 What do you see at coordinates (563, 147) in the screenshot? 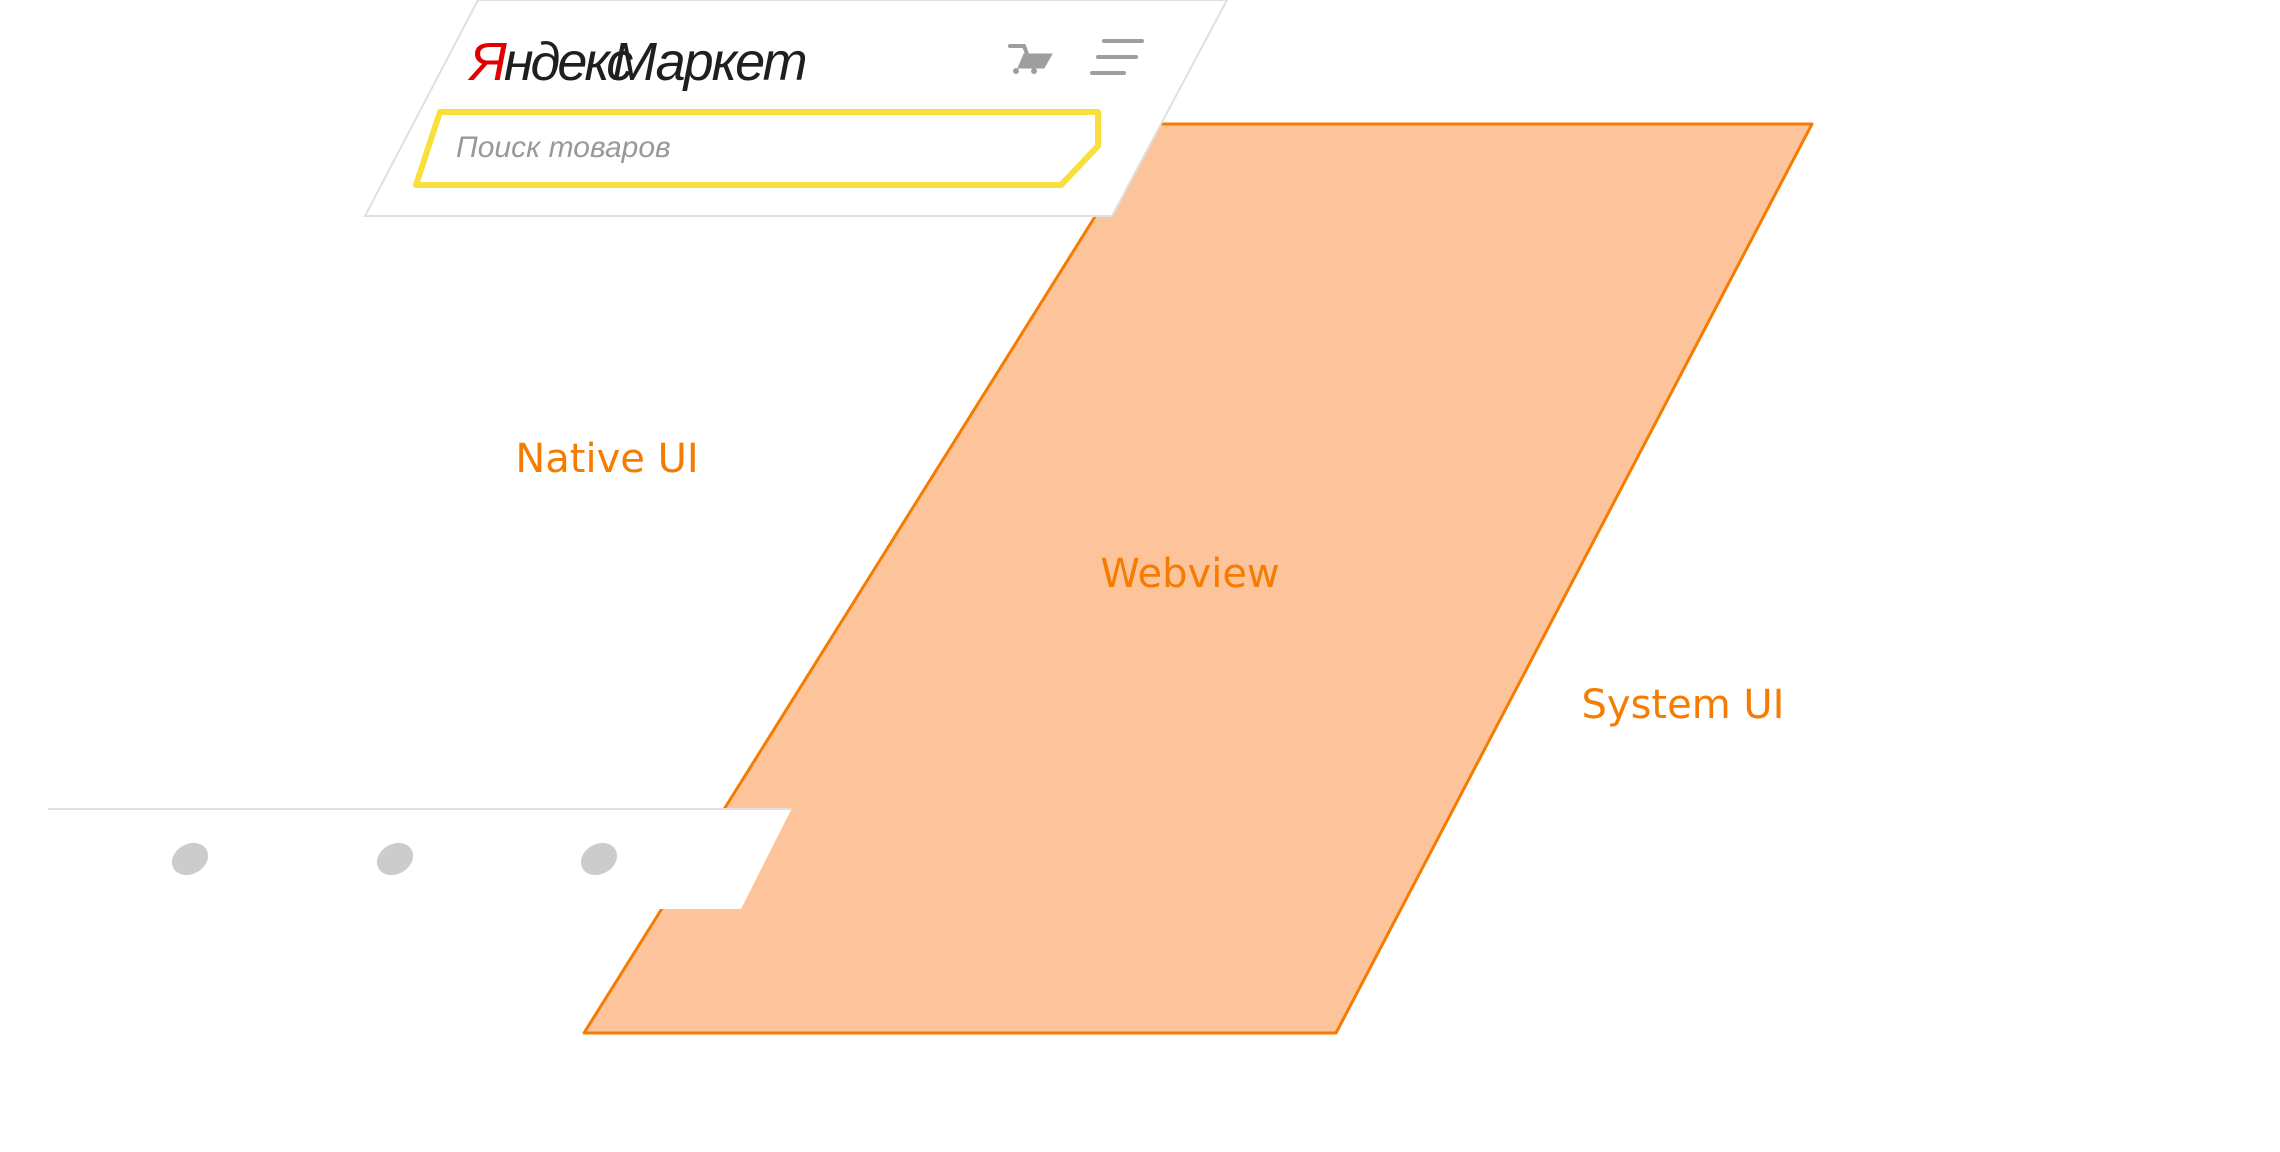
I see `search-placeholder: Поиск товаров` at bounding box center [563, 147].